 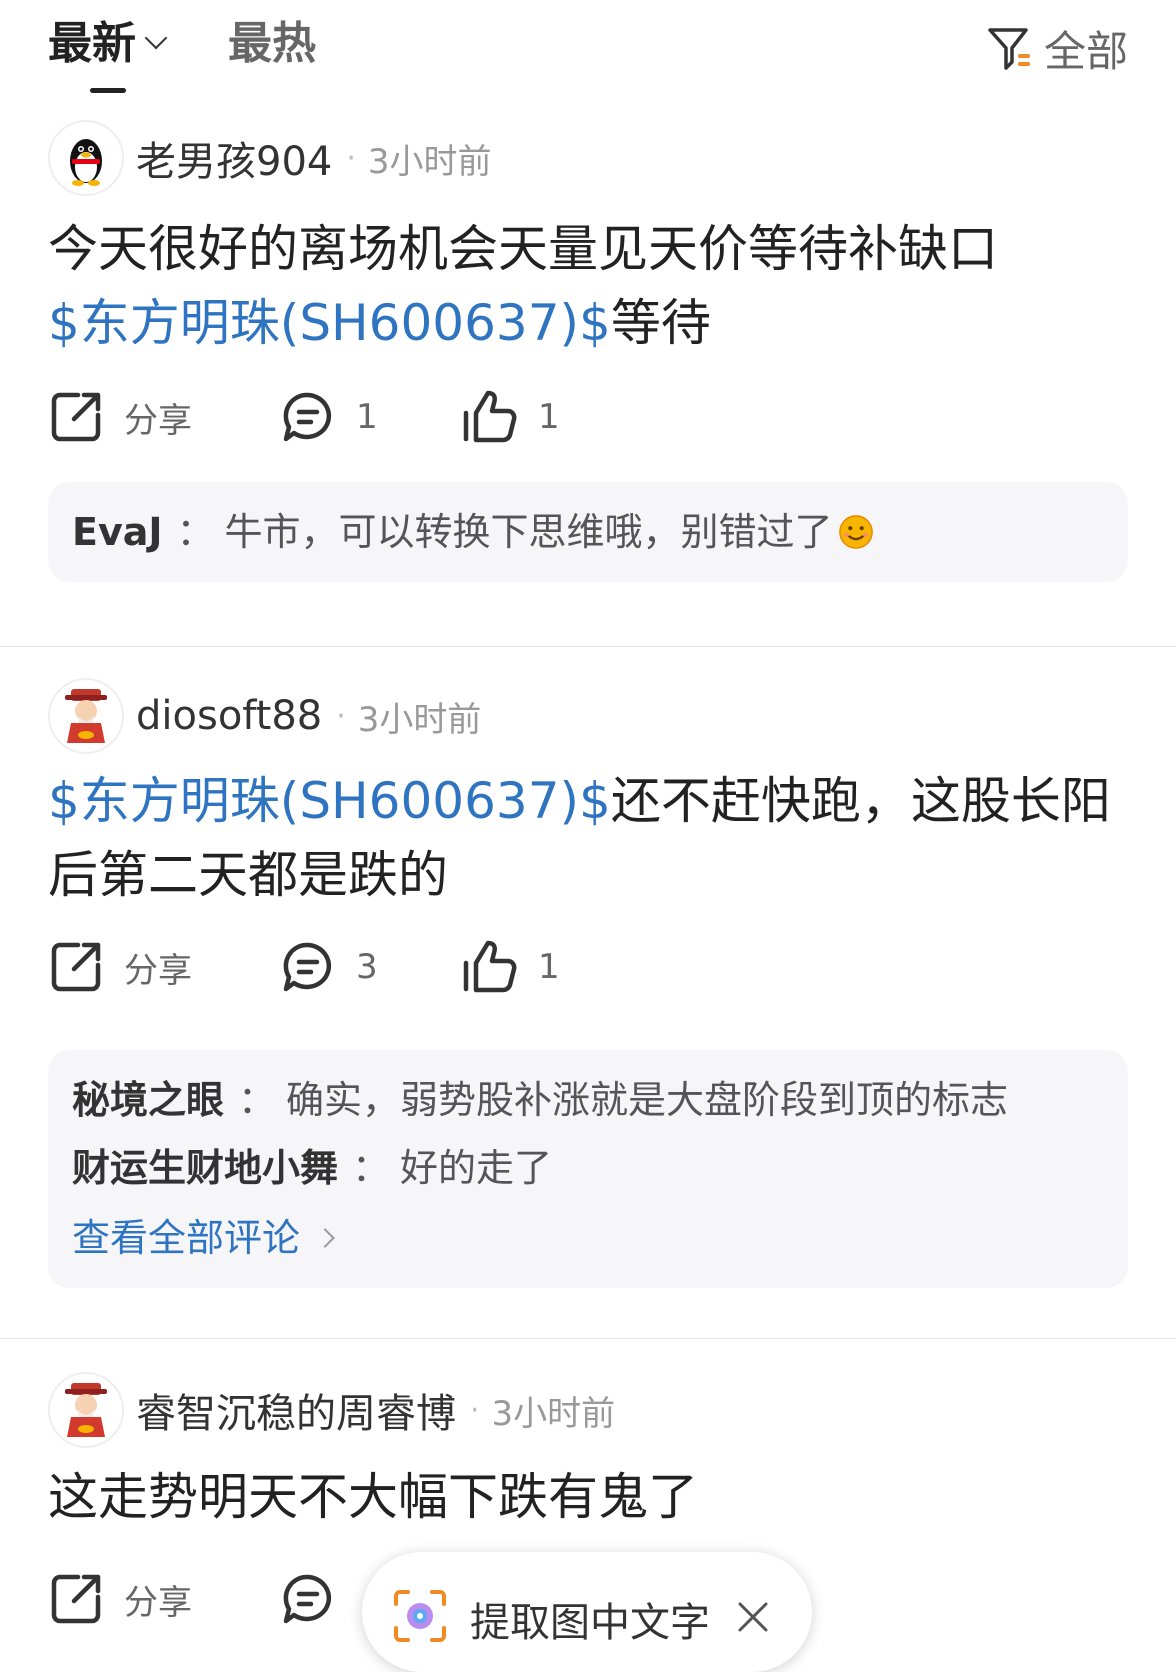 I want to click on penguin-avatar-icon, so click(x=86, y=162).